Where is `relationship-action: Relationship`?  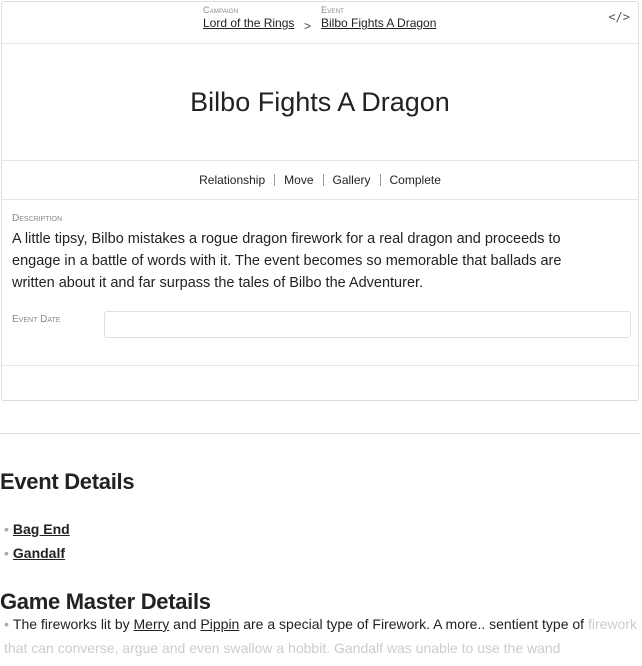
relationship-action: Relationship is located at coordinates (232, 180).